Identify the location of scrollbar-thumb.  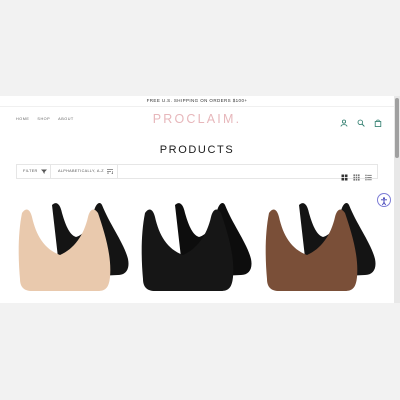
(397, 128).